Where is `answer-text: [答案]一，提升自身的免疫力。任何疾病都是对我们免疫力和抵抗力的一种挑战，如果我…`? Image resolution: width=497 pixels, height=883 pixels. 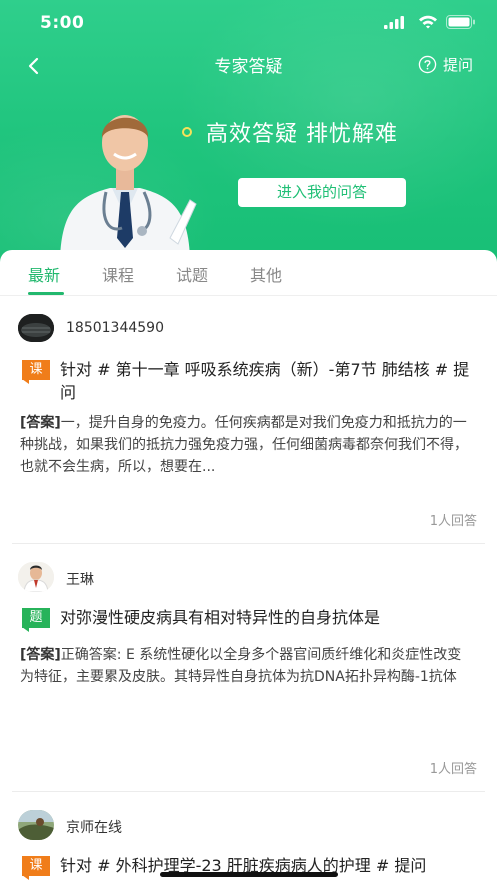
answer-text: [答案]一，提升自身的免疫力。任何疾病都是对我们免疫力和抵抗力的一种挑战，如果我… is located at coordinates (244, 445).